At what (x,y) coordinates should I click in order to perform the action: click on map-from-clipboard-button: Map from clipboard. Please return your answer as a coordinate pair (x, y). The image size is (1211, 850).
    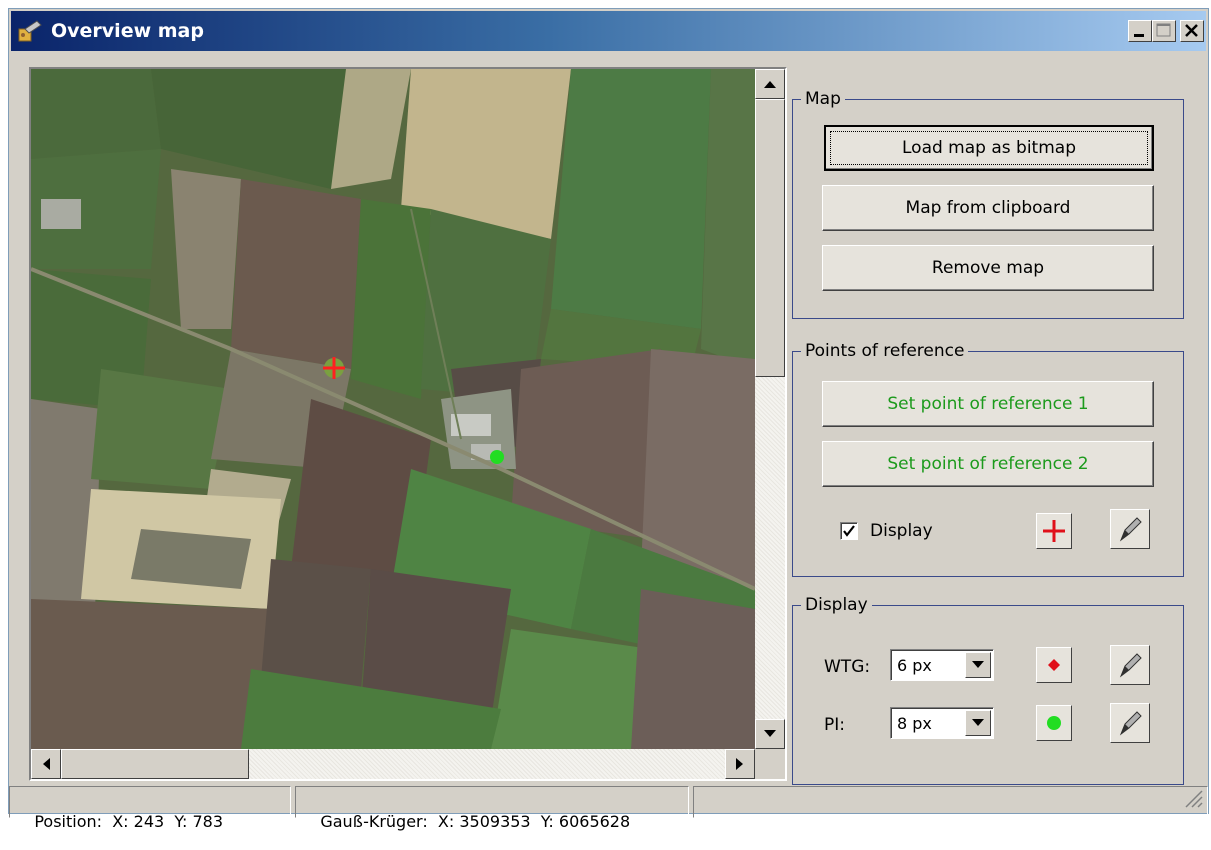
    Looking at the image, I should click on (988, 208).